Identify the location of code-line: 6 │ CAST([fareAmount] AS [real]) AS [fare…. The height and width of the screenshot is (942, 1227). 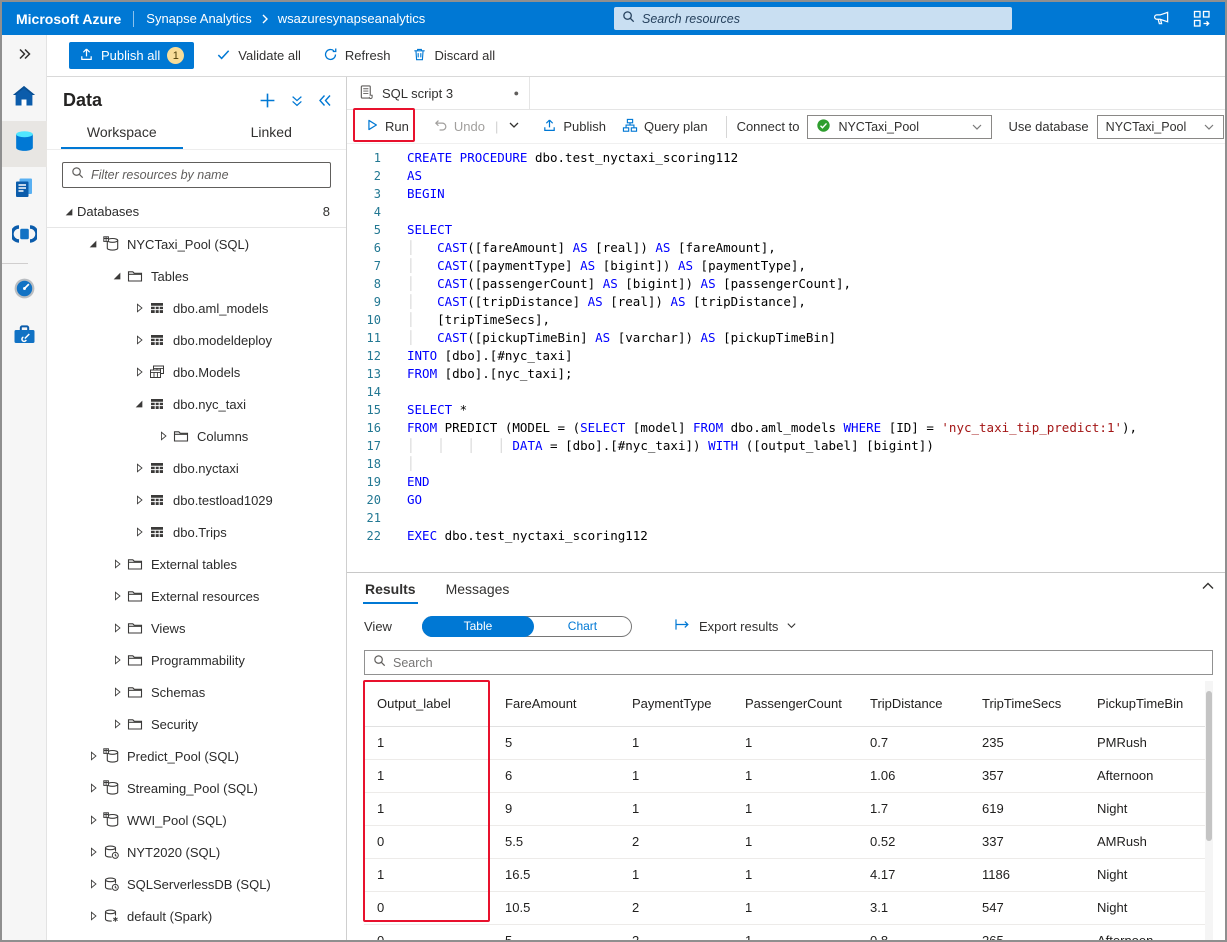
(786, 248).